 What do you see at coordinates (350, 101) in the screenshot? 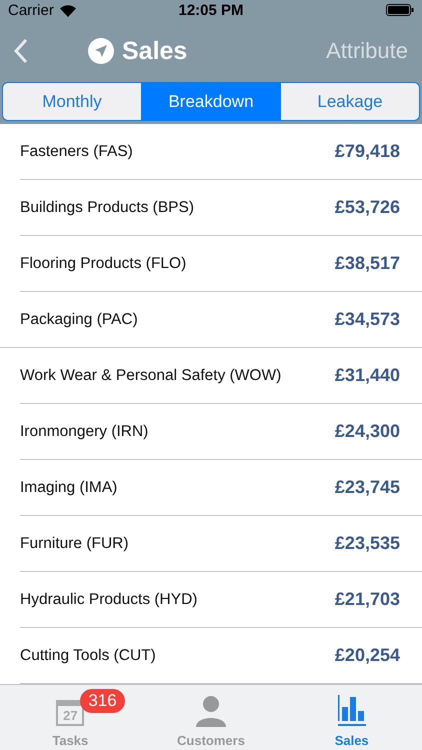
I see `segment-tab: Leakage` at bounding box center [350, 101].